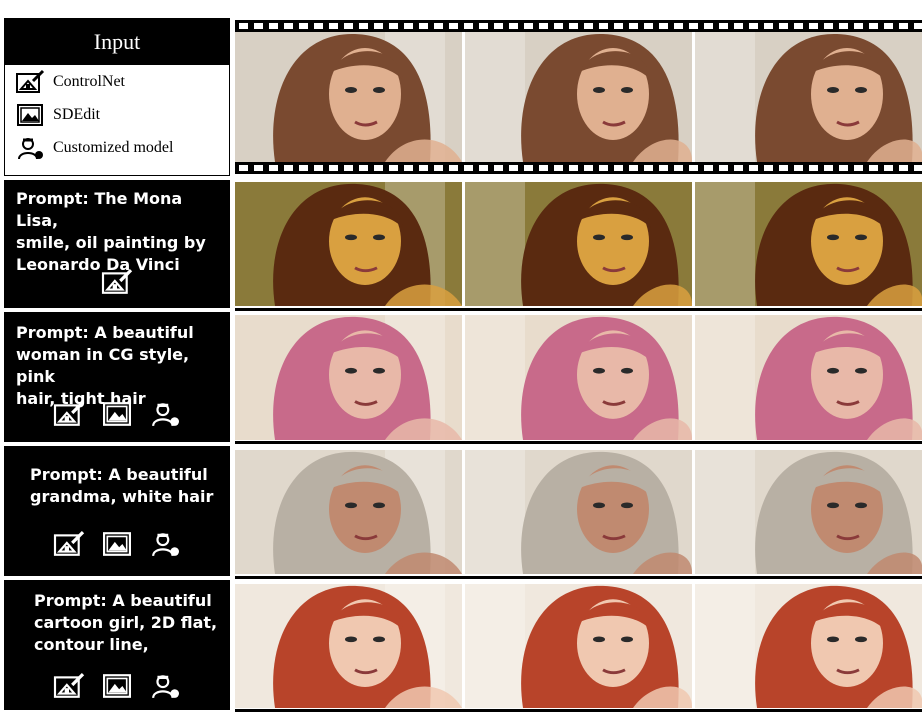 This screenshot has height=726, width=922. Describe the element at coordinates (117, 511) in the screenshot. I see `prompt-panel-3: Prompt: A beautiful grandma, white hair` at that location.